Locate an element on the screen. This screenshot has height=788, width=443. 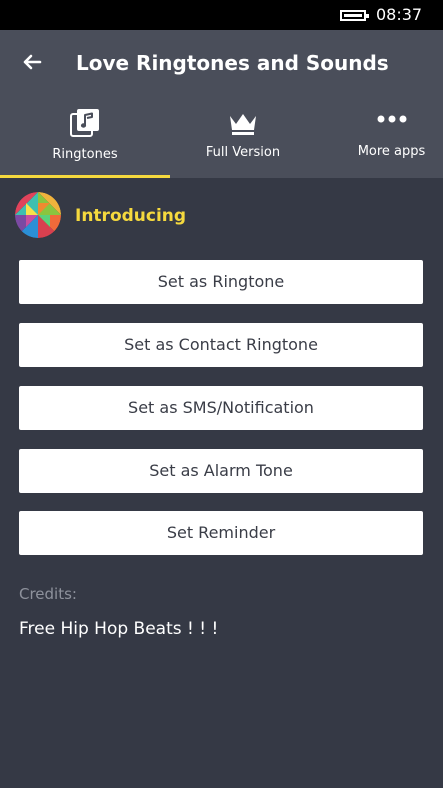
intro-label: Introducing is located at coordinates (131, 216).